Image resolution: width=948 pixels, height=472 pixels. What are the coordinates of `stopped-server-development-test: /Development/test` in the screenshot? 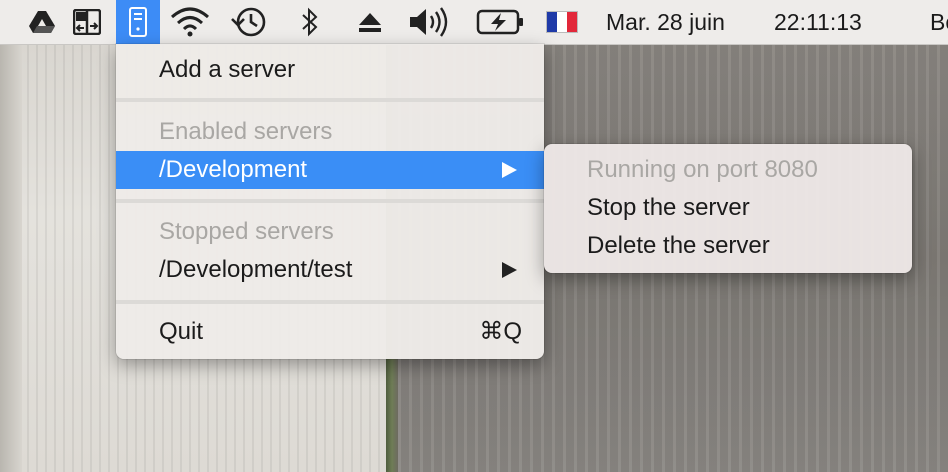 It's located at (330, 270).